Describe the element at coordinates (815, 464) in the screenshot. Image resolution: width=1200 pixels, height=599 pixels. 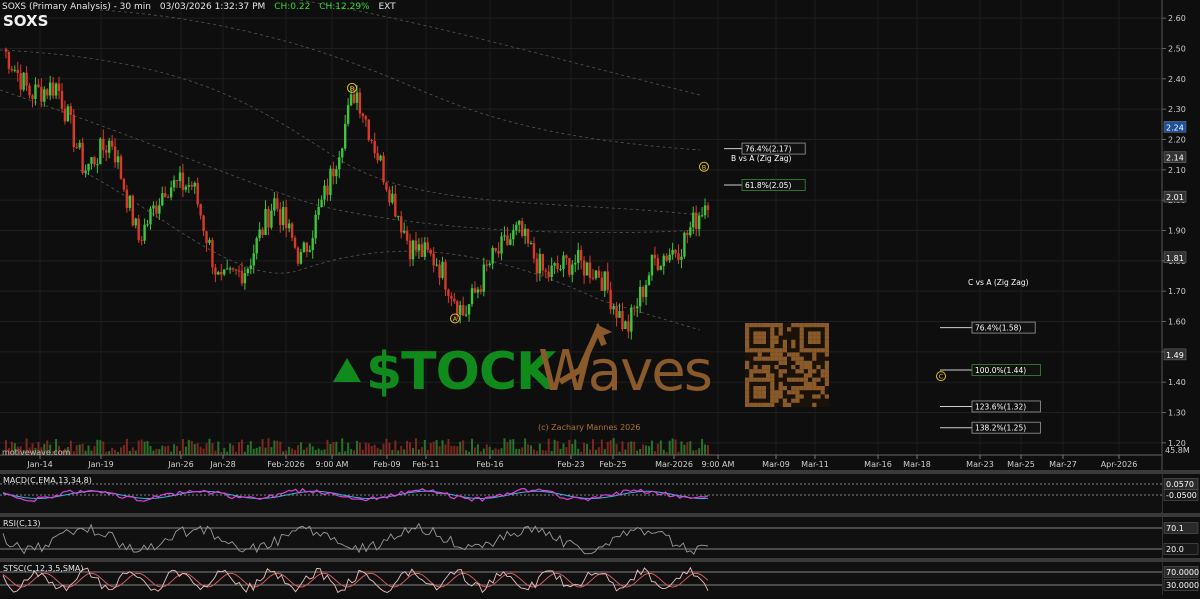
I see `time-tick-label: Mar-11` at that location.